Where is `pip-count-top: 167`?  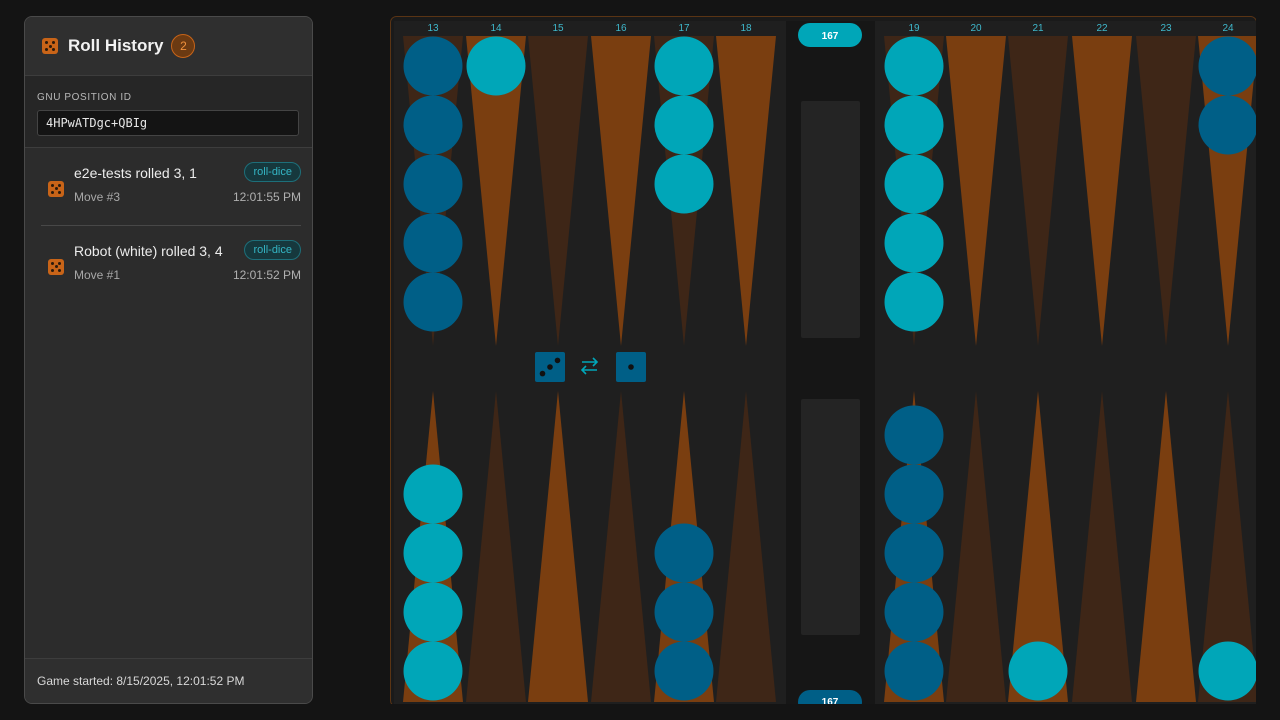 pip-count-top: 167 is located at coordinates (830, 36).